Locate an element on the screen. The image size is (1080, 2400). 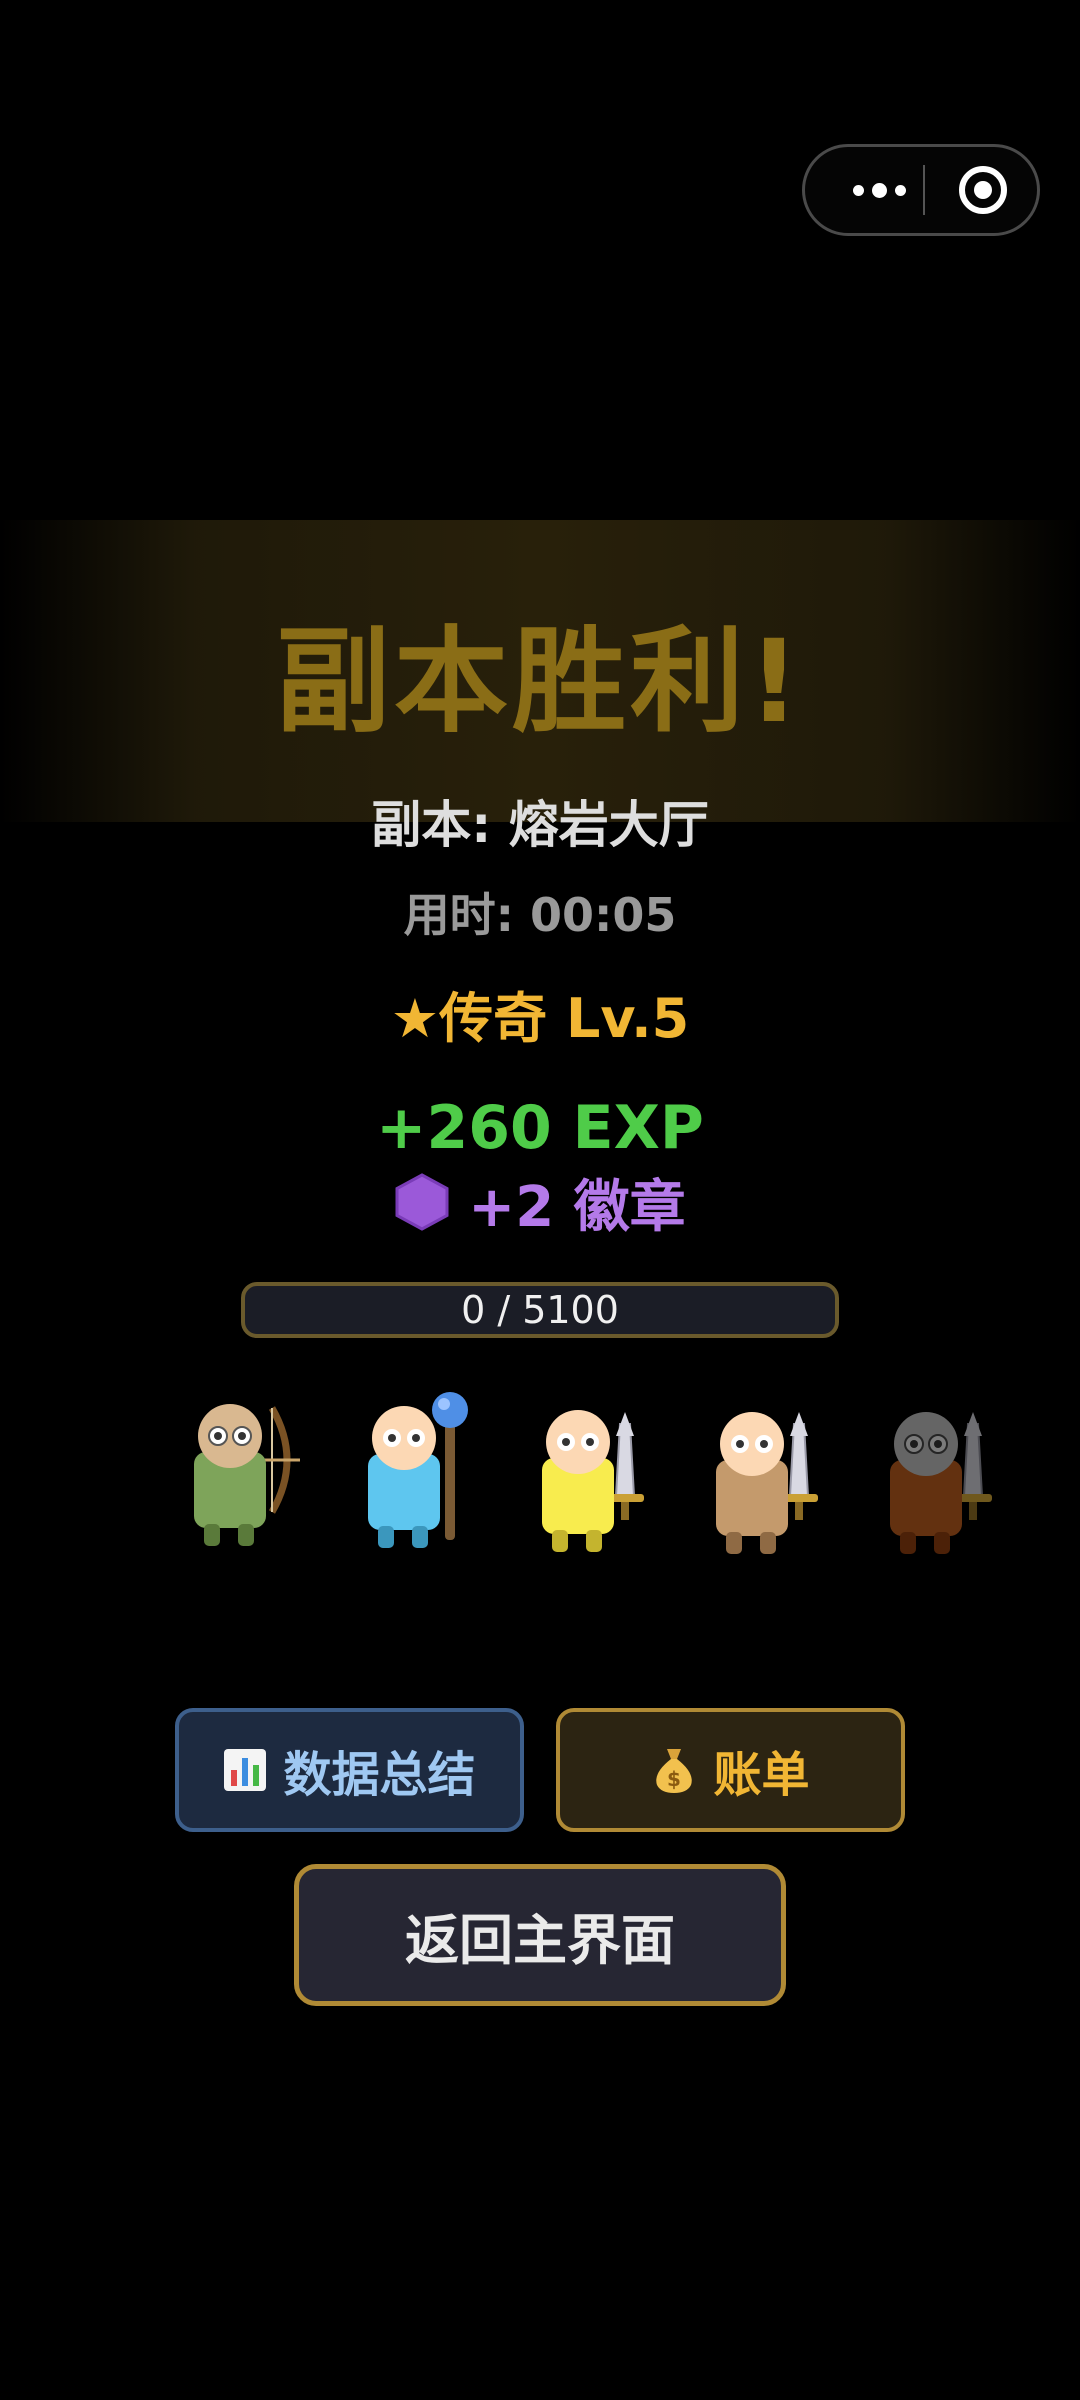
hero-party-sprites is located at coordinates (593, 1473).